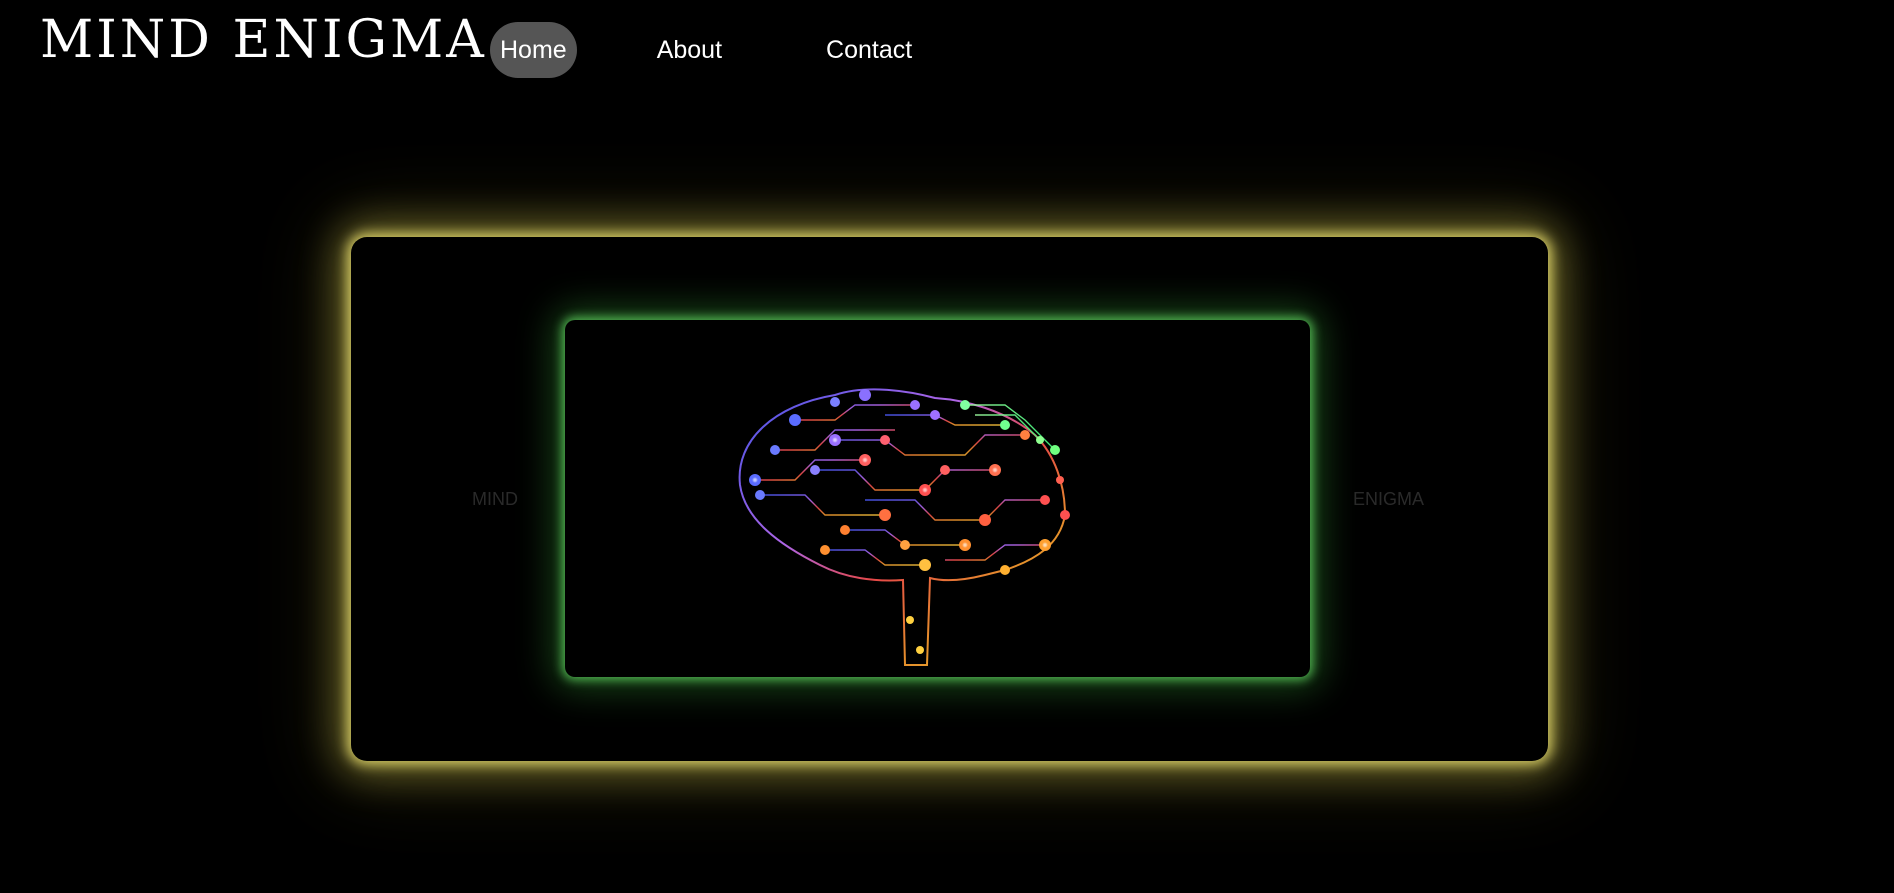  I want to click on circuit-brain-icon, so click(904, 527).